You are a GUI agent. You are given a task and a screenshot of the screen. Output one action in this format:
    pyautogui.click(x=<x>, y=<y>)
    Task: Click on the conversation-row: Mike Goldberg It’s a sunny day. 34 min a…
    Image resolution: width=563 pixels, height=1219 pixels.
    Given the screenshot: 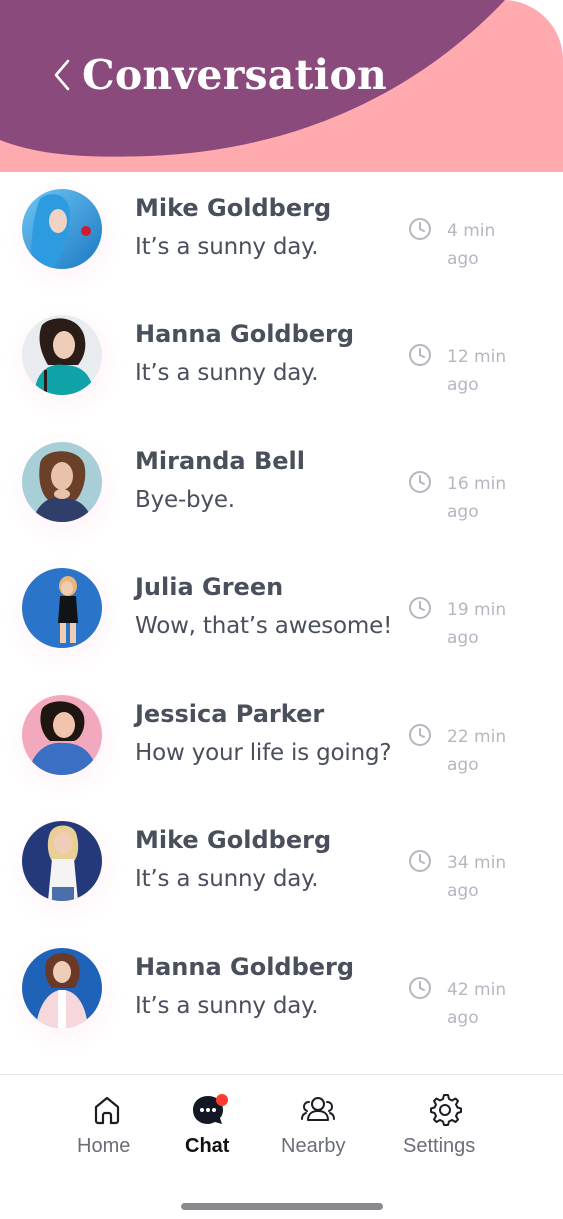 What is the action you would take?
    pyautogui.click(x=281, y=867)
    